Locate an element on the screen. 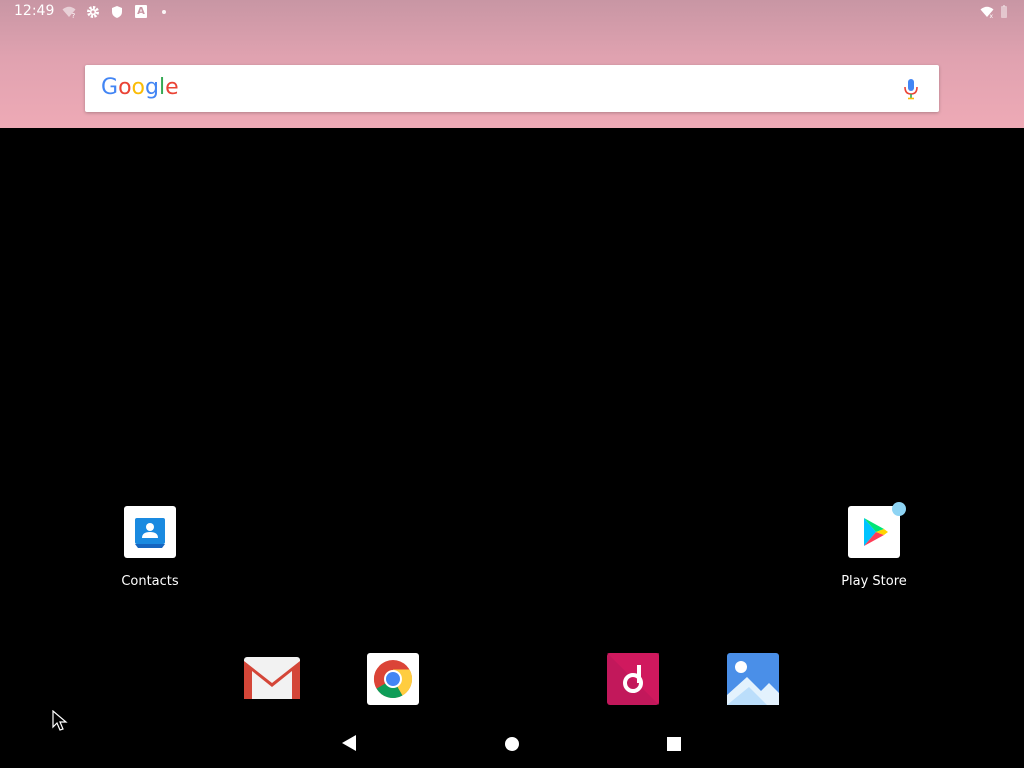 This screenshot has height=768, width=1024. dot-icon is located at coordinates (164, 12).